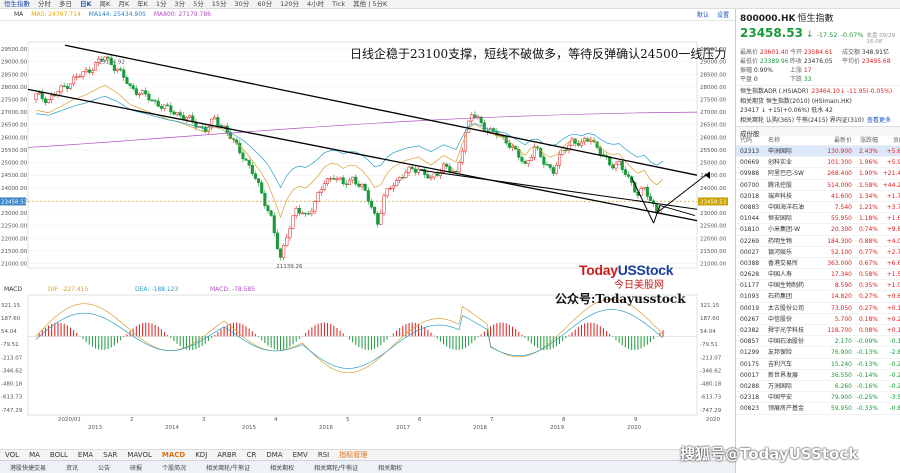 This screenshot has width=900, height=473. What do you see at coordinates (818, 208) in the screenshot?
I see `table-row: 00883 中国海洋石油 7.540 1.21% +3.76` at bounding box center [818, 208].